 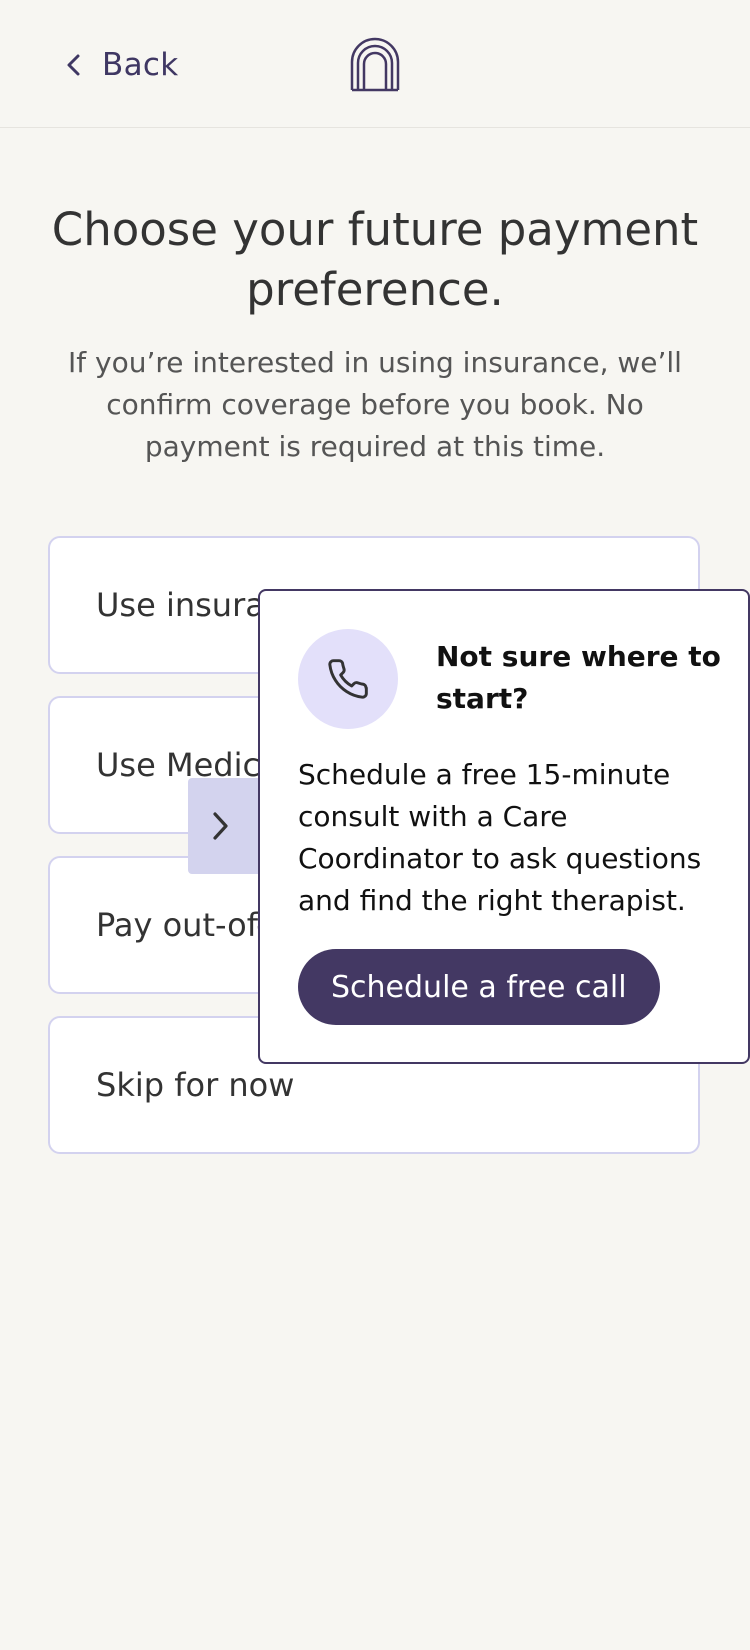 I want to click on top-bar: Back, so click(x=375, y=64).